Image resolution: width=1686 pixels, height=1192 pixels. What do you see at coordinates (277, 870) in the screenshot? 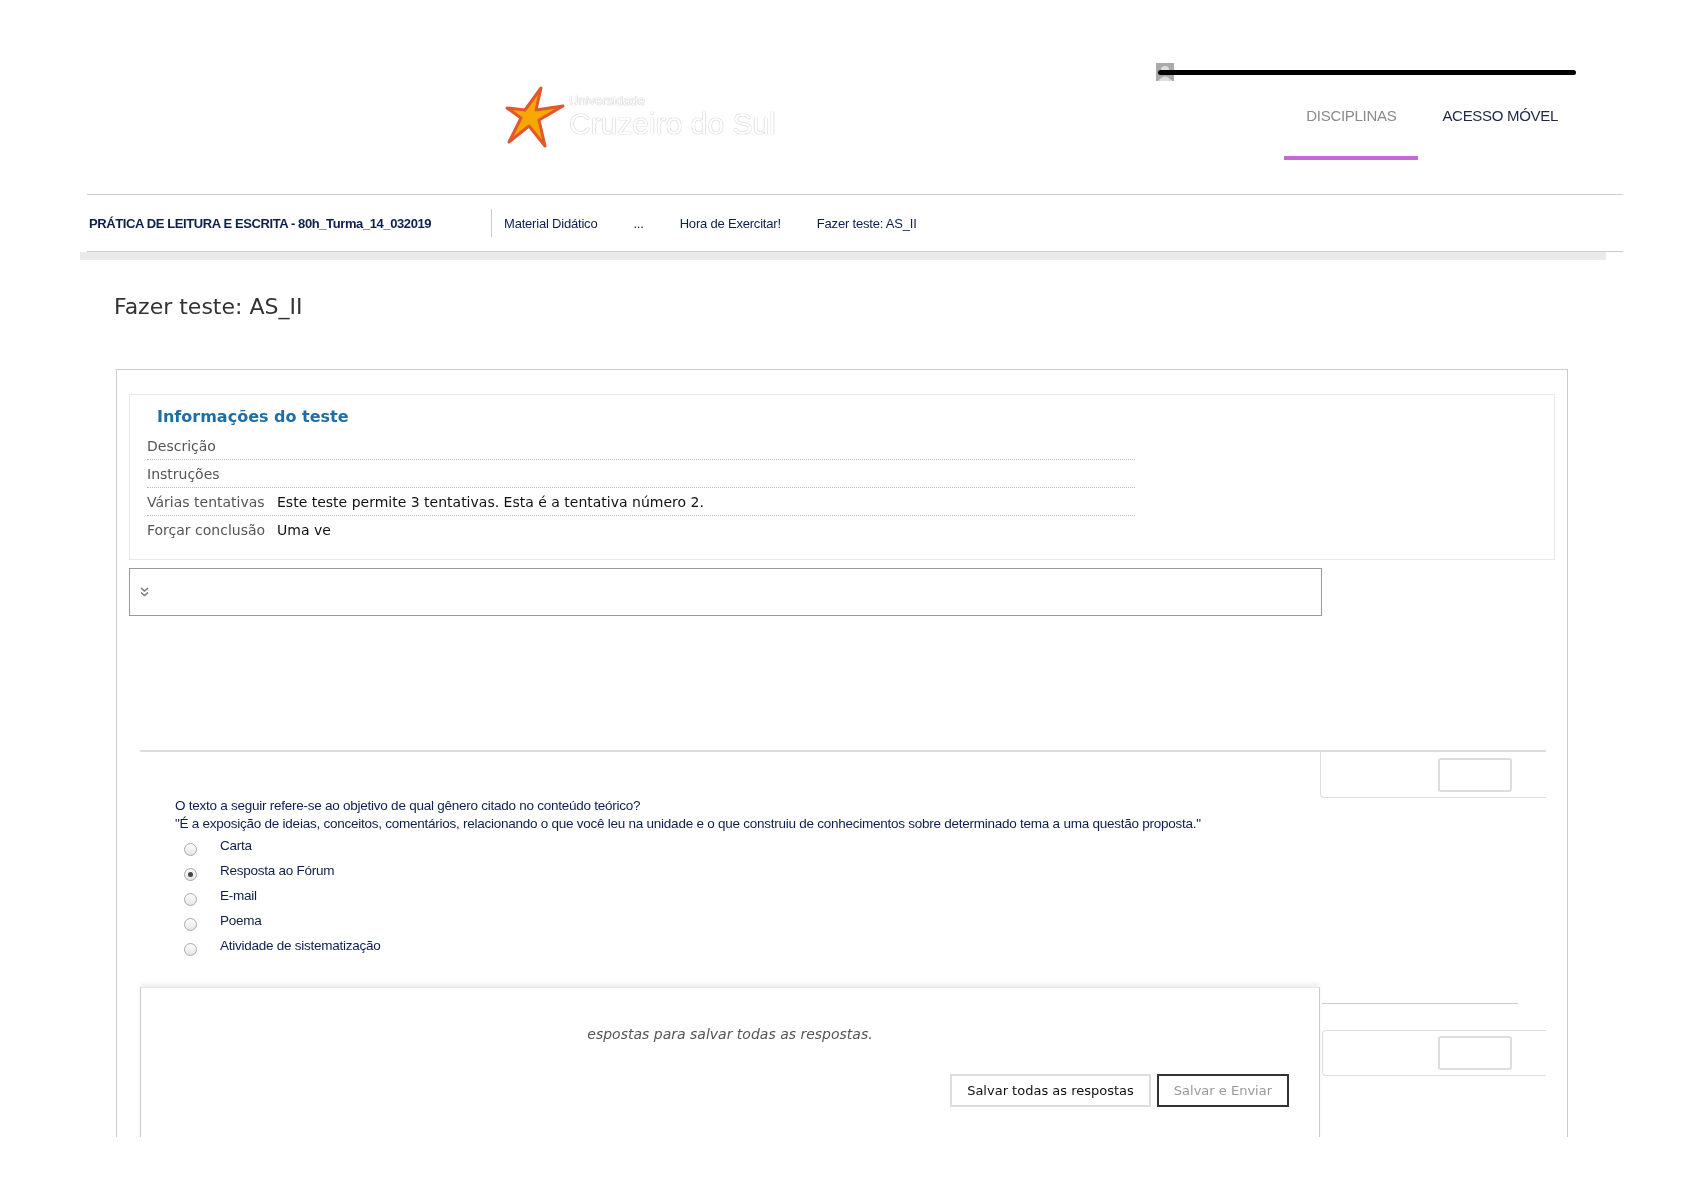
I see `option-label: Resposta ao Fórum` at bounding box center [277, 870].